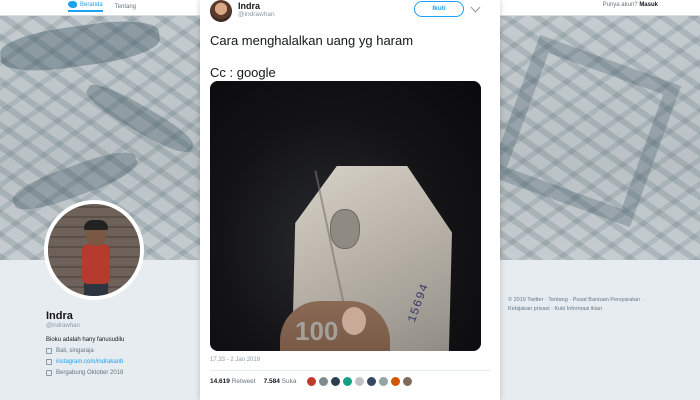 The height and width of the screenshot is (400, 700). What do you see at coordinates (256, 14) in the screenshot?
I see `tweet-author-handle: @indrawhan` at bounding box center [256, 14].